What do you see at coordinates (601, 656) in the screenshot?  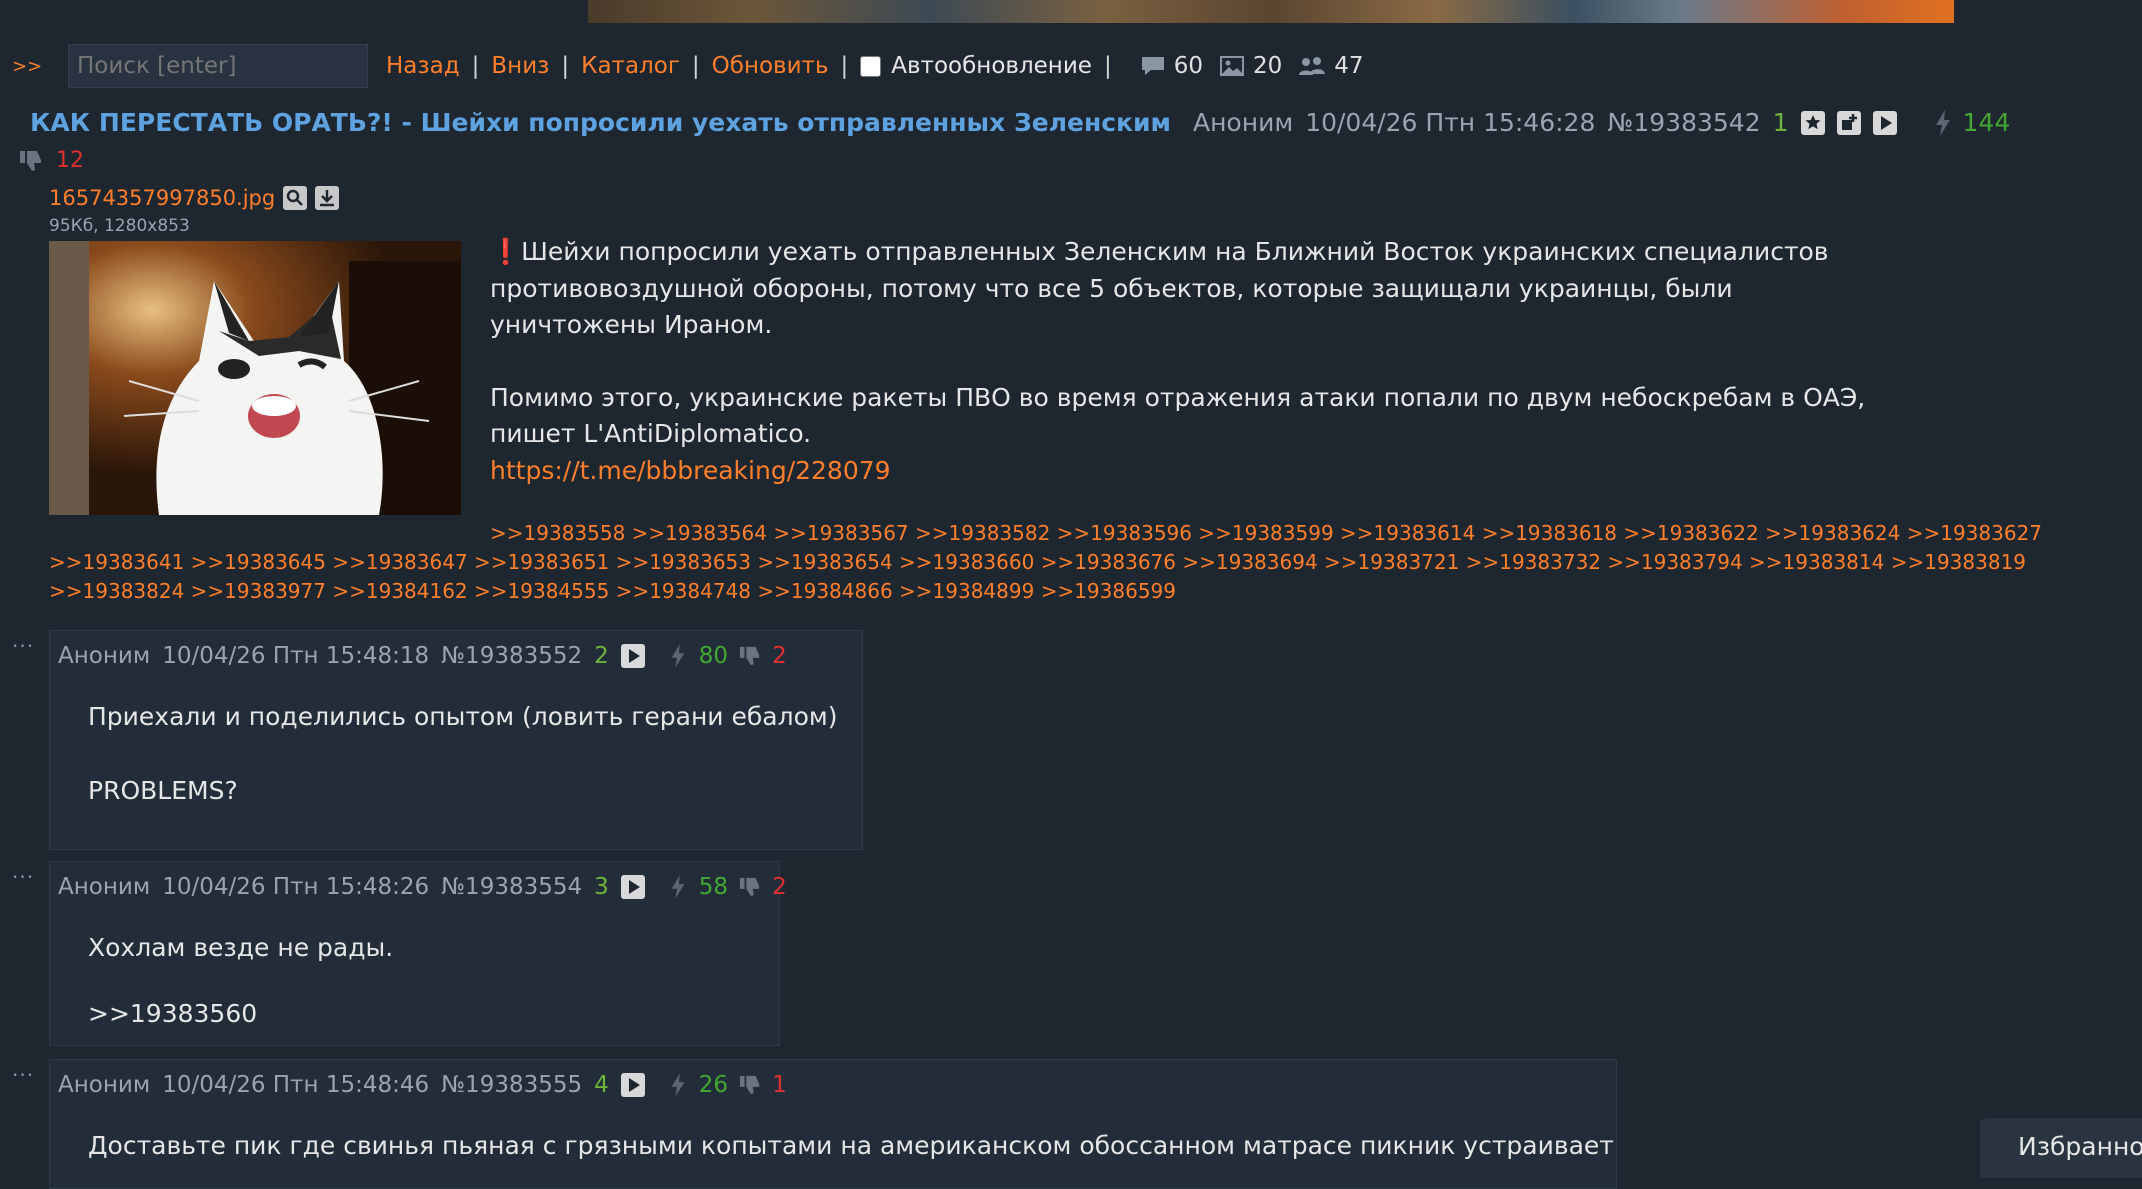 I see `post-index: 2` at bounding box center [601, 656].